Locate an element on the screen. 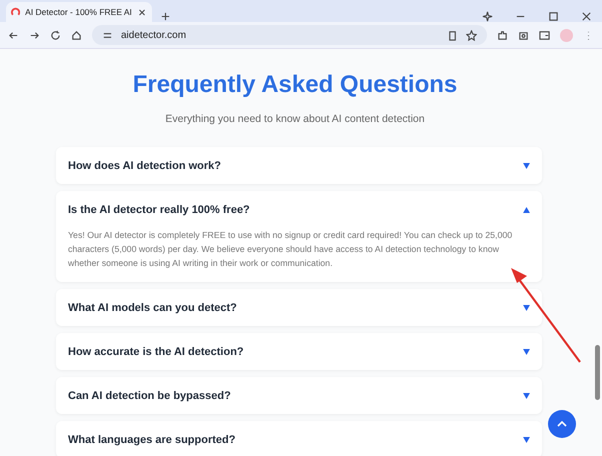 This screenshot has width=602, height=456. faq-question: What AI models can you detect? is located at coordinates (152, 308).